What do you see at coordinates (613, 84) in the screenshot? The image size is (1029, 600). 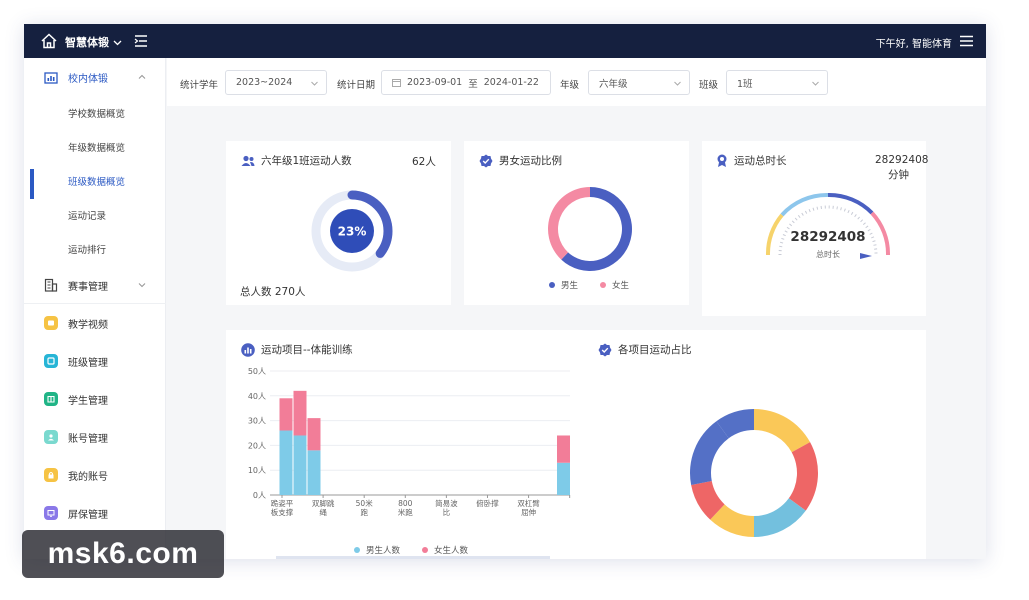 I see `grade-select-value: 六年级` at bounding box center [613, 84].